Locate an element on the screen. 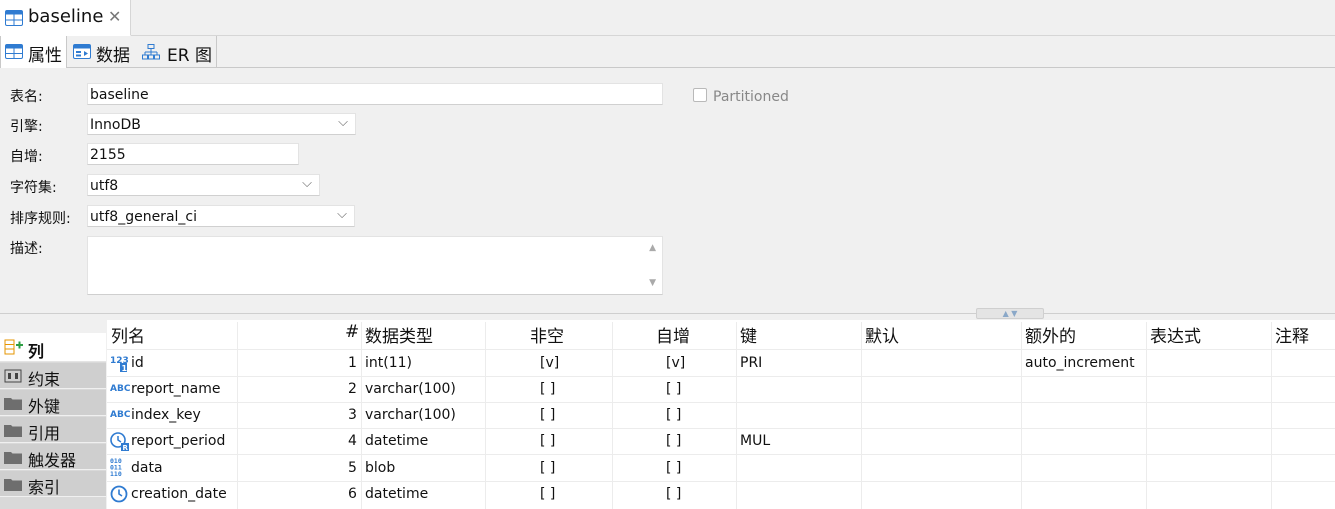 This screenshot has width=1335, height=509. editor-tab-baseline: baseline ✕ is located at coordinates (65, 18).